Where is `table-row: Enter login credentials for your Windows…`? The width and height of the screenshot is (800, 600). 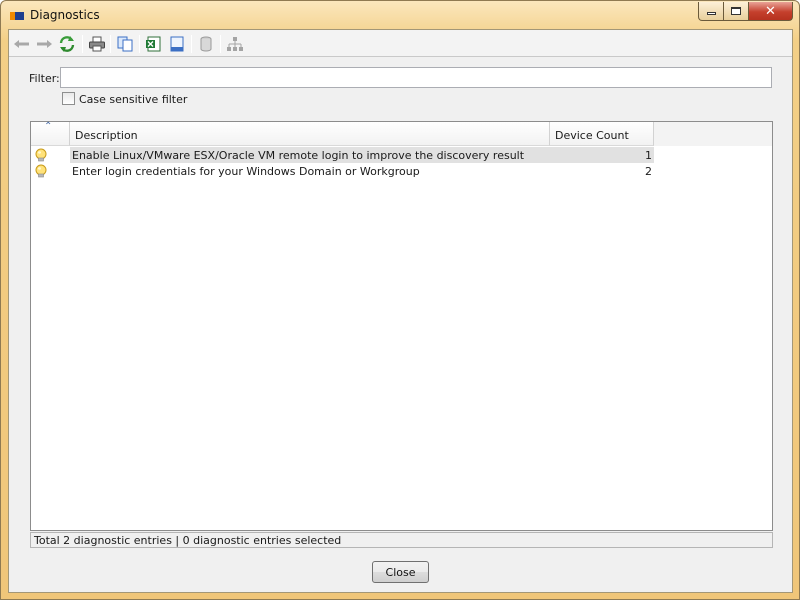
table-row: Enter login credentials for your Windows… is located at coordinates (401, 171).